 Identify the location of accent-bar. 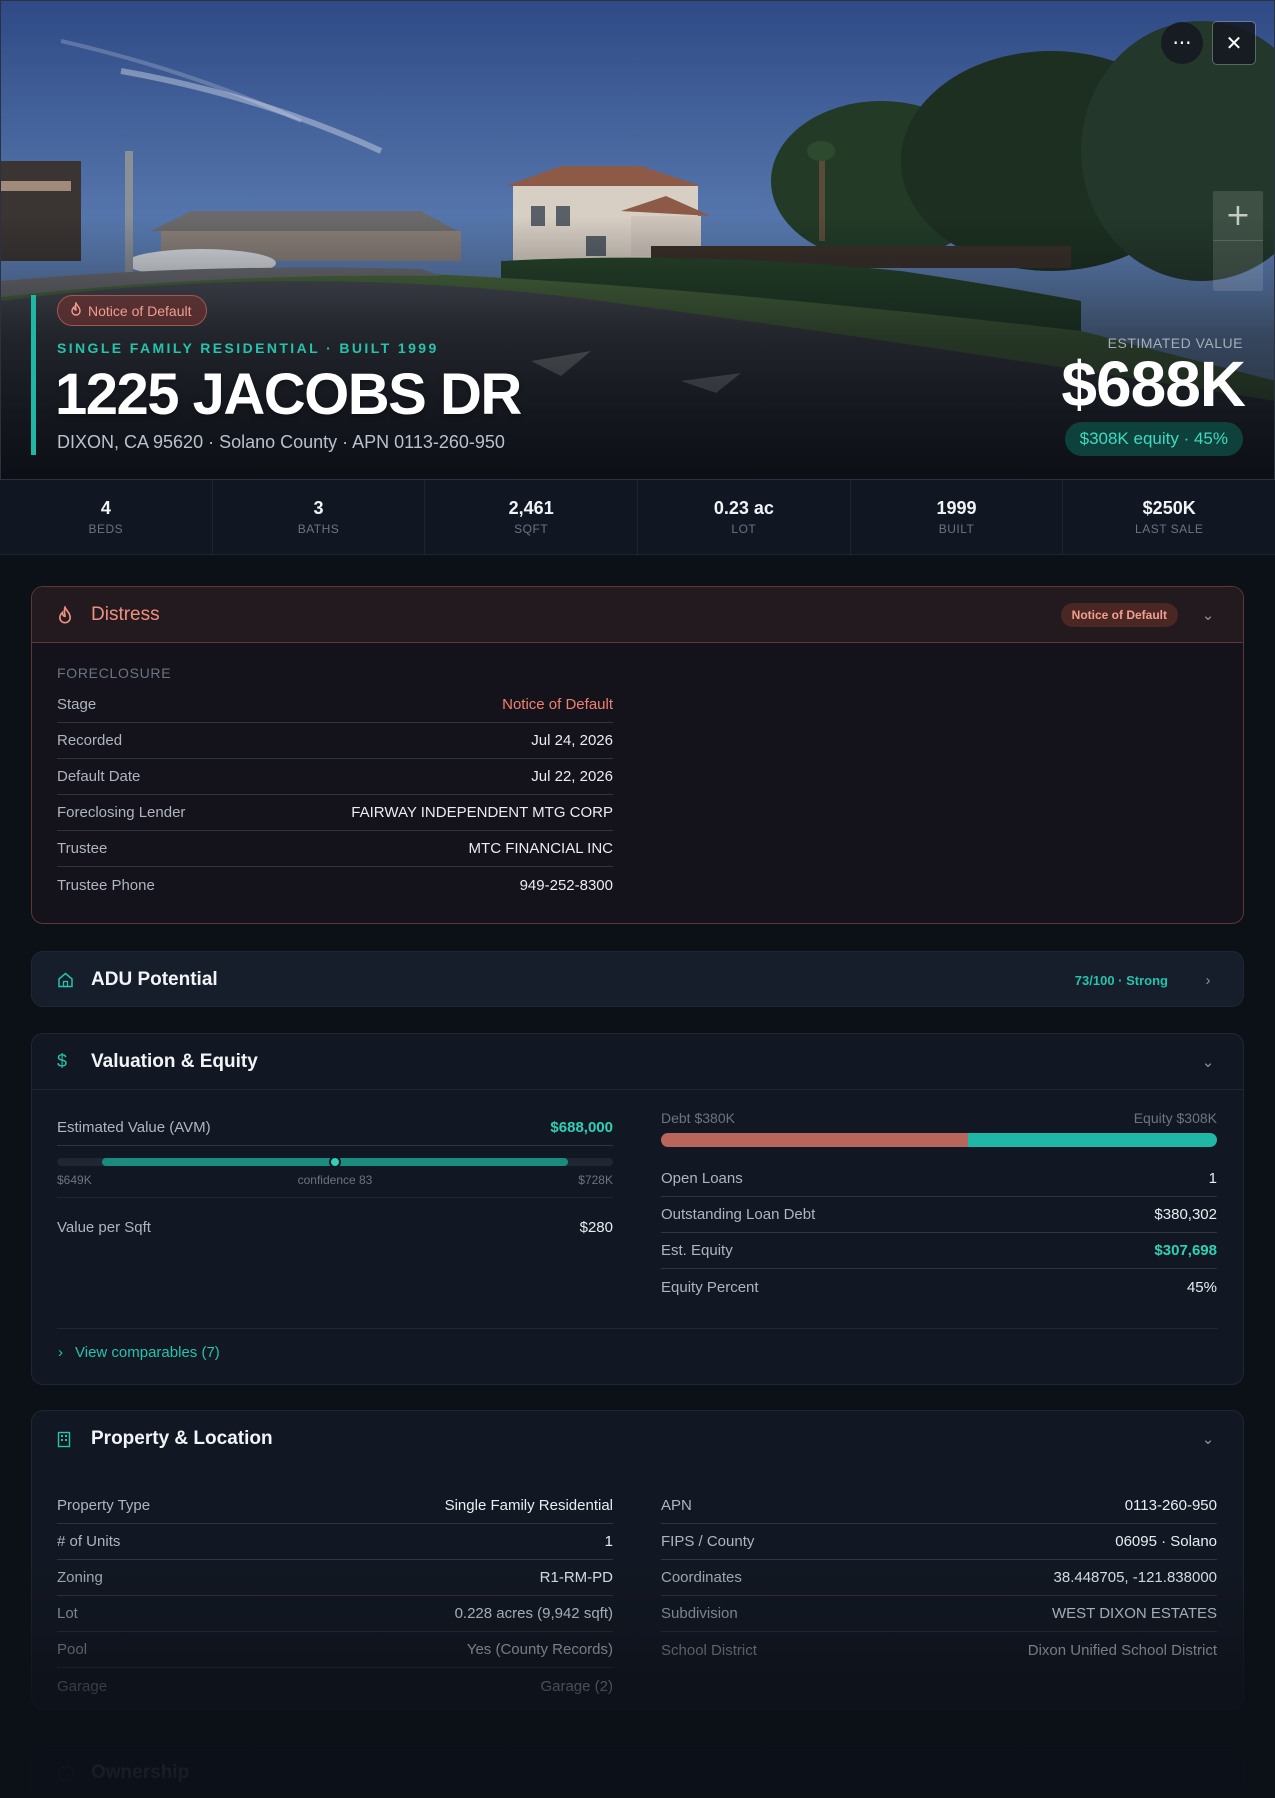
(33, 375).